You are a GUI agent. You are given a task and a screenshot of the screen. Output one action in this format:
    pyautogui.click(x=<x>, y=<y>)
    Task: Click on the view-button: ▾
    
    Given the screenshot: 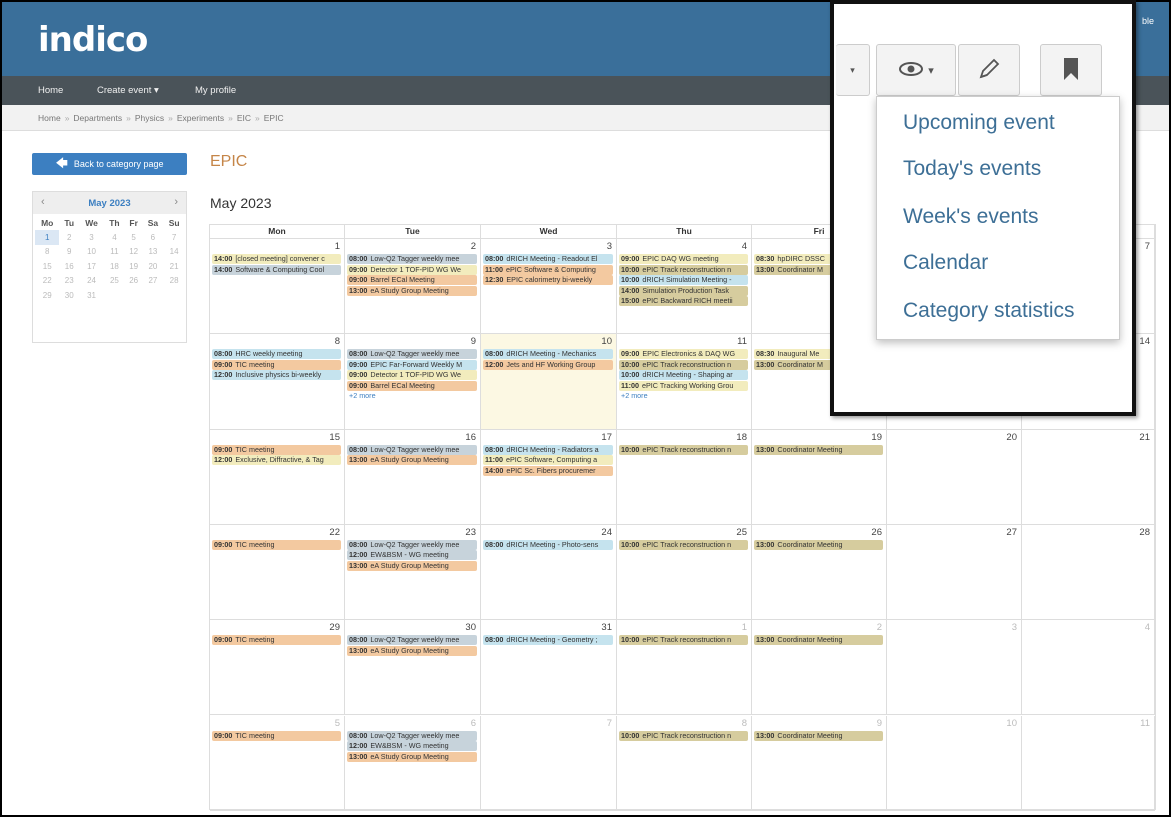 What is the action you would take?
    pyautogui.click(x=916, y=70)
    